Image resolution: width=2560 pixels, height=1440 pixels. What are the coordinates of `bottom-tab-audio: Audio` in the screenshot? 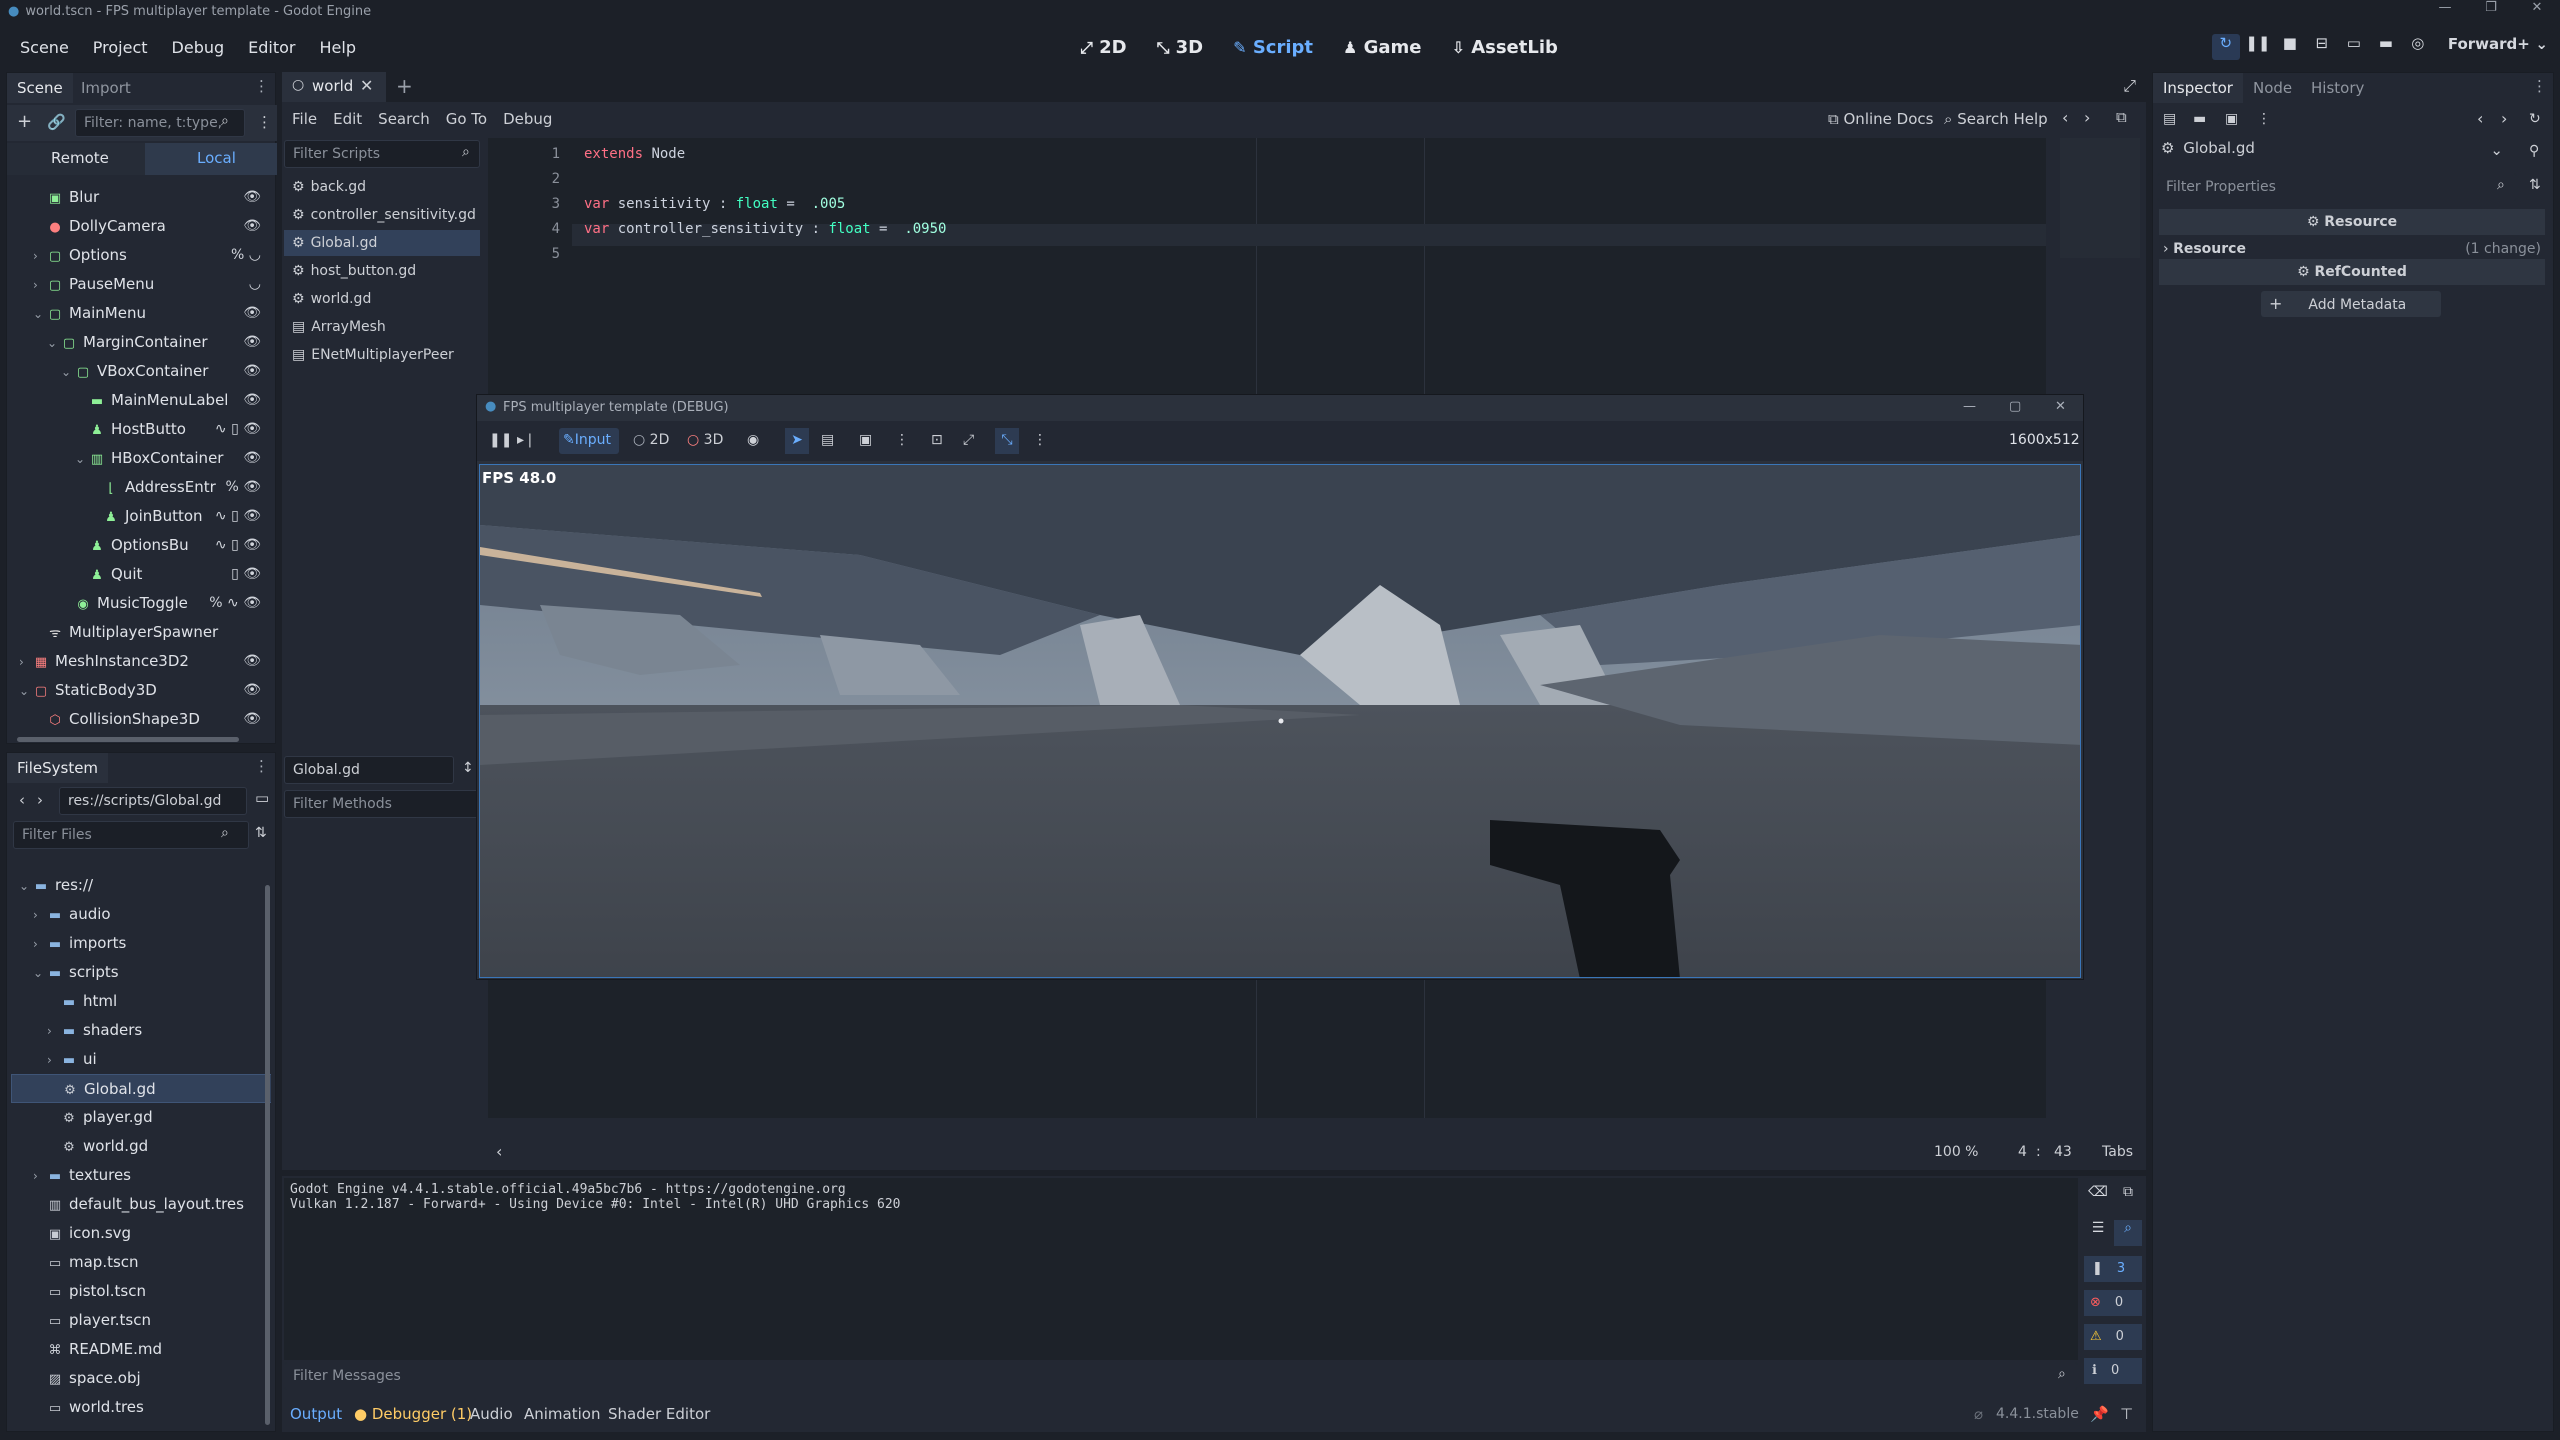 It's located at (491, 1414).